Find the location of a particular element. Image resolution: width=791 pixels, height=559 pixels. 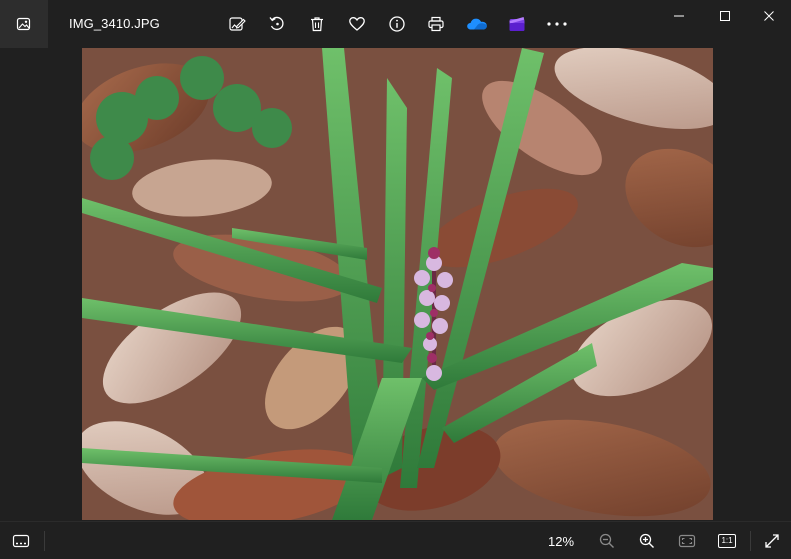

info-icon is located at coordinates (397, 24).